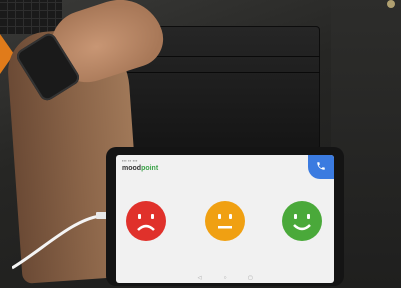  I want to click on keyboard, so click(31, 17).